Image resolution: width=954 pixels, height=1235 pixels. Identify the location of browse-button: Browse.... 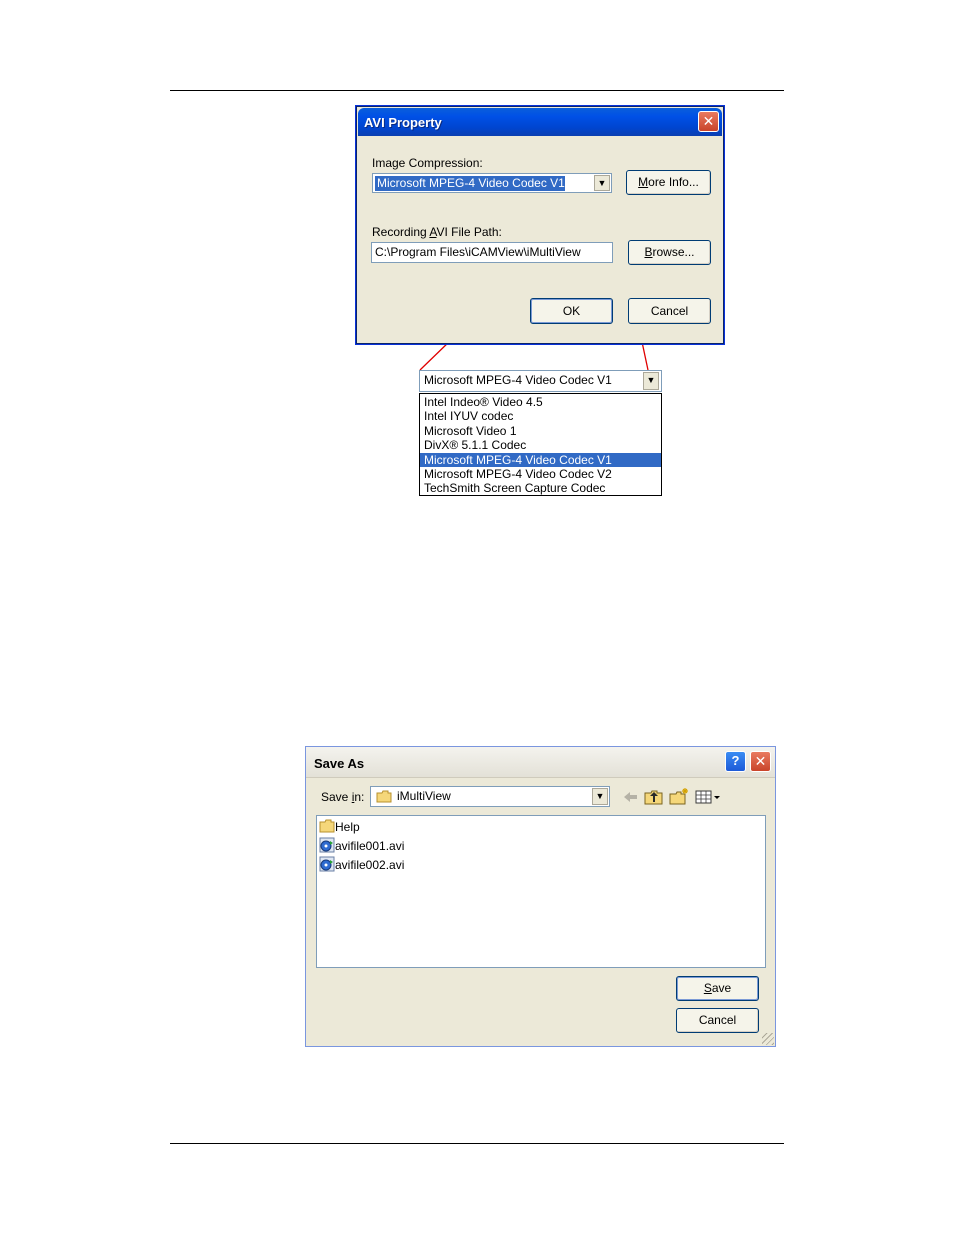
(669, 252).